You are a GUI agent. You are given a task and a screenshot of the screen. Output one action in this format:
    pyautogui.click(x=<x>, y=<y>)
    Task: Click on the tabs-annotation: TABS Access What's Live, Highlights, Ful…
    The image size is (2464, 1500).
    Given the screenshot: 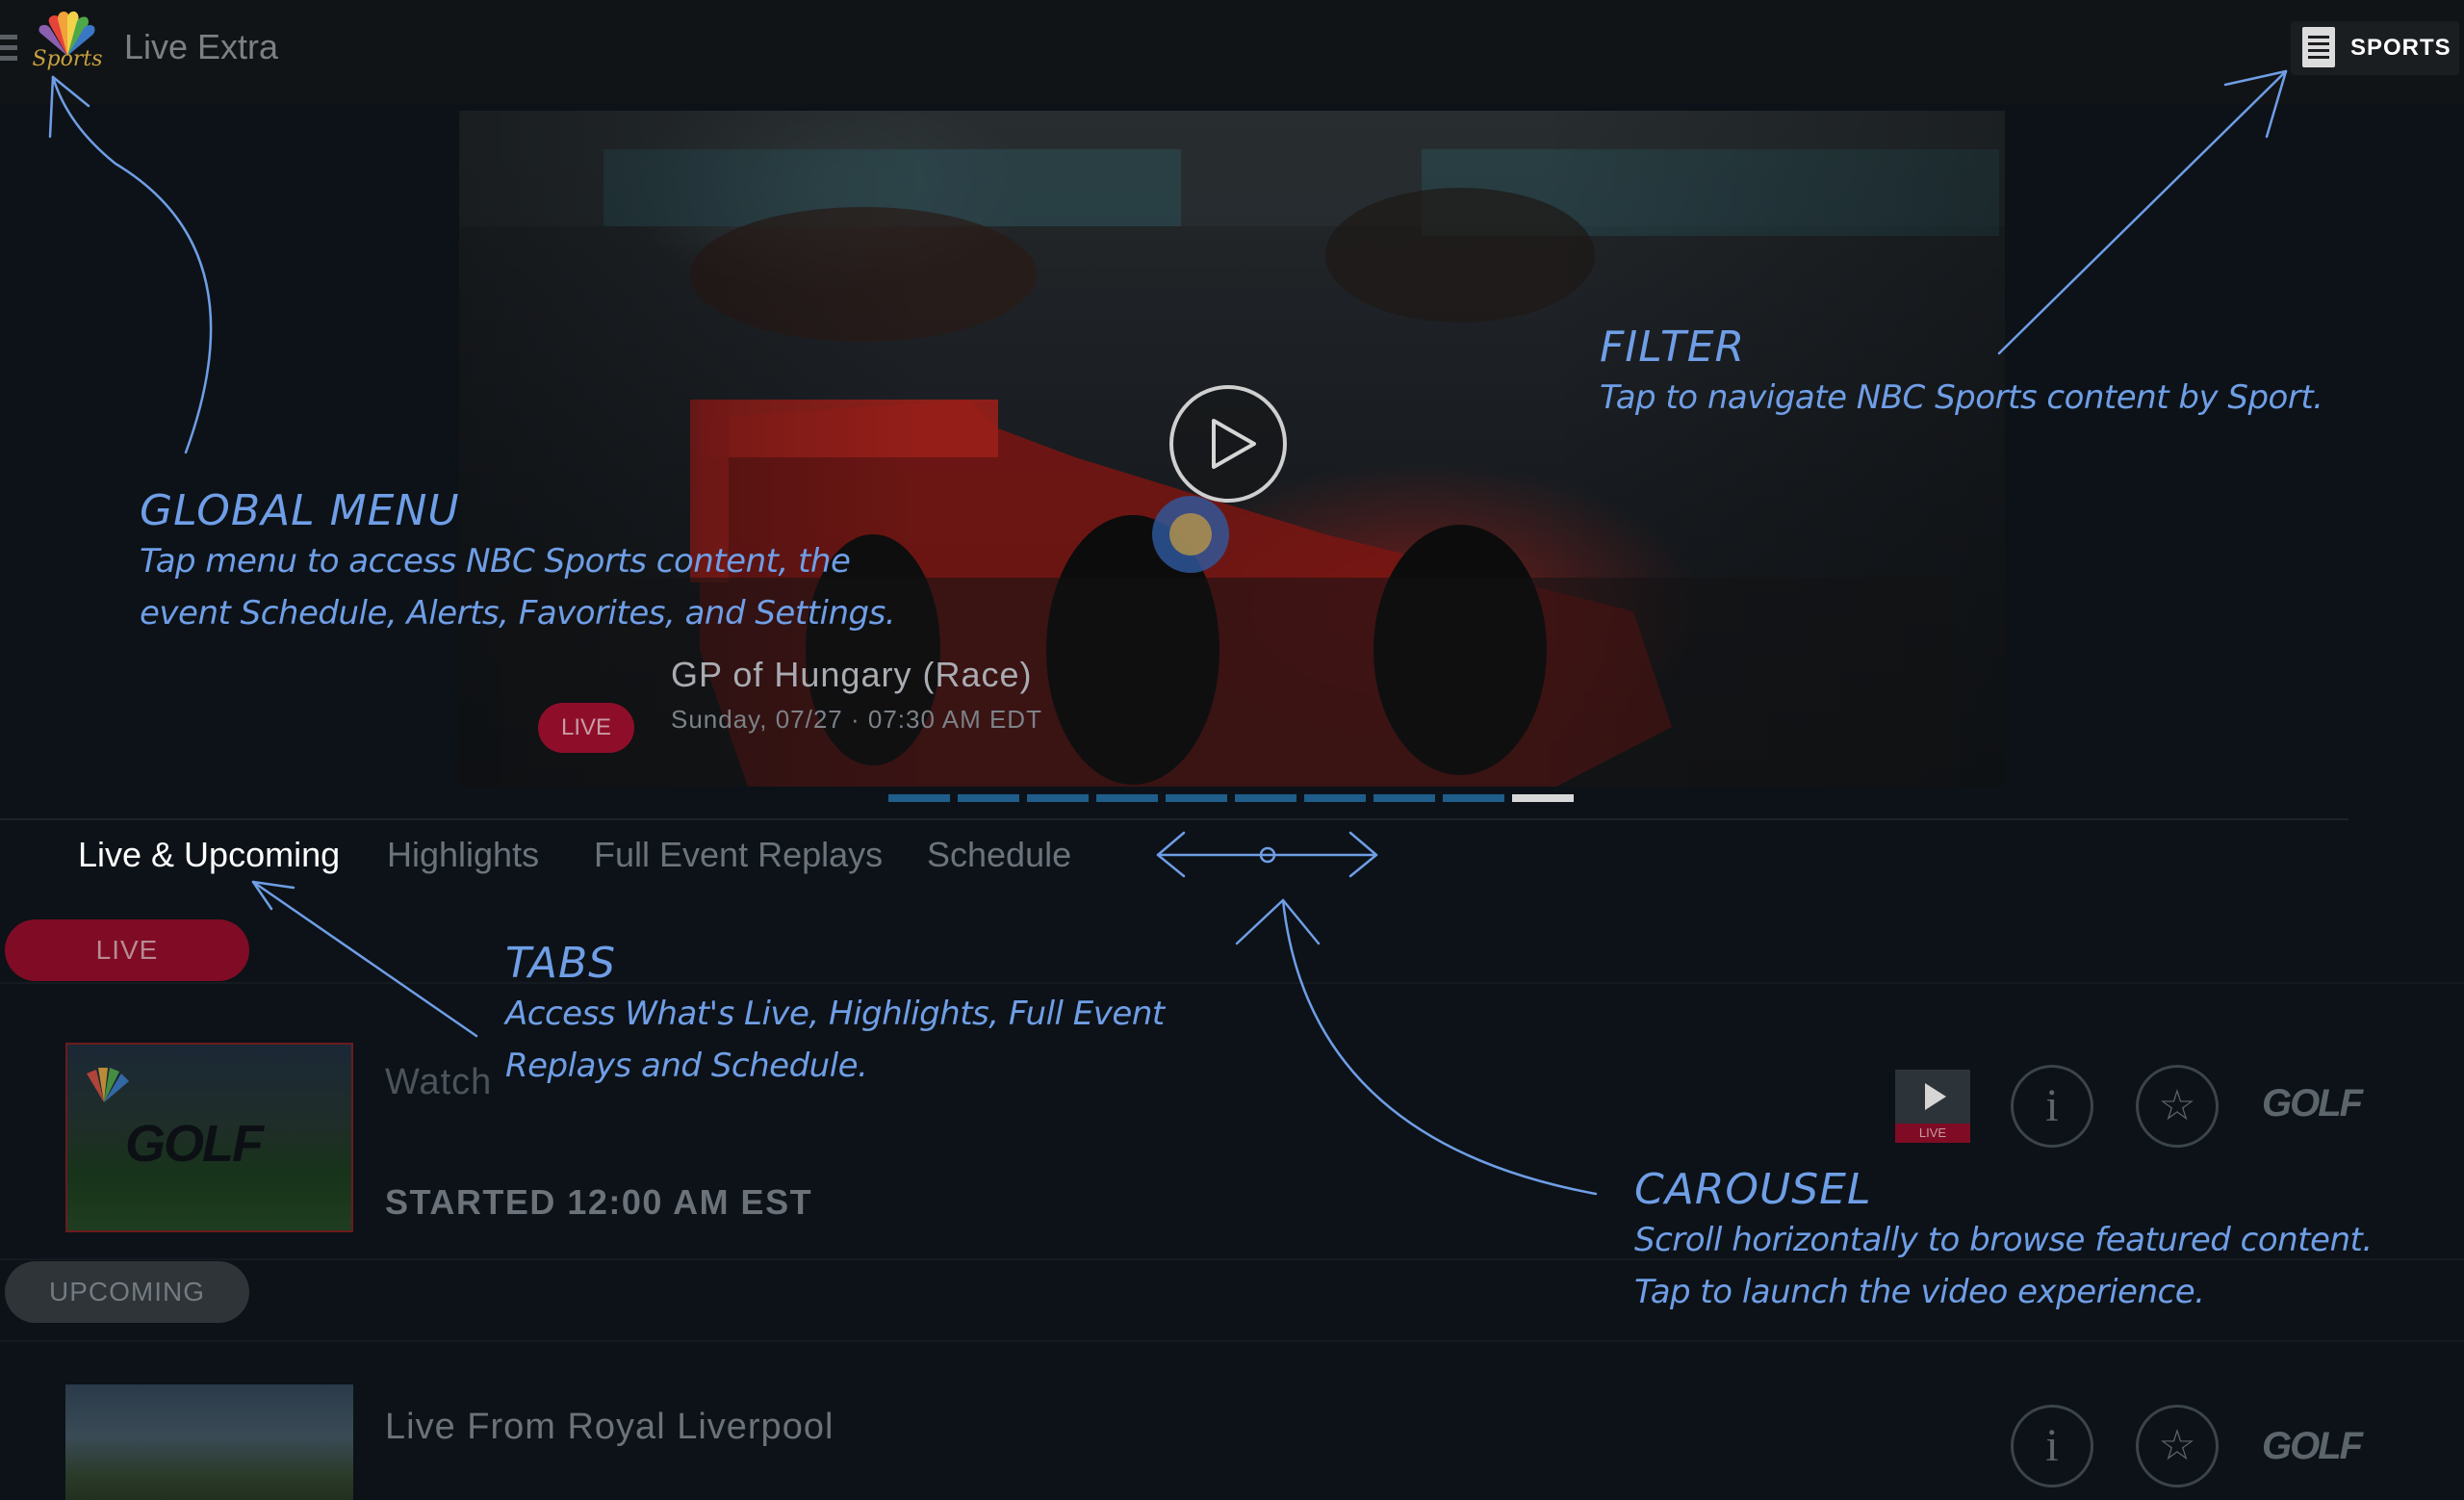 What is the action you would take?
    pyautogui.click(x=835, y=1015)
    